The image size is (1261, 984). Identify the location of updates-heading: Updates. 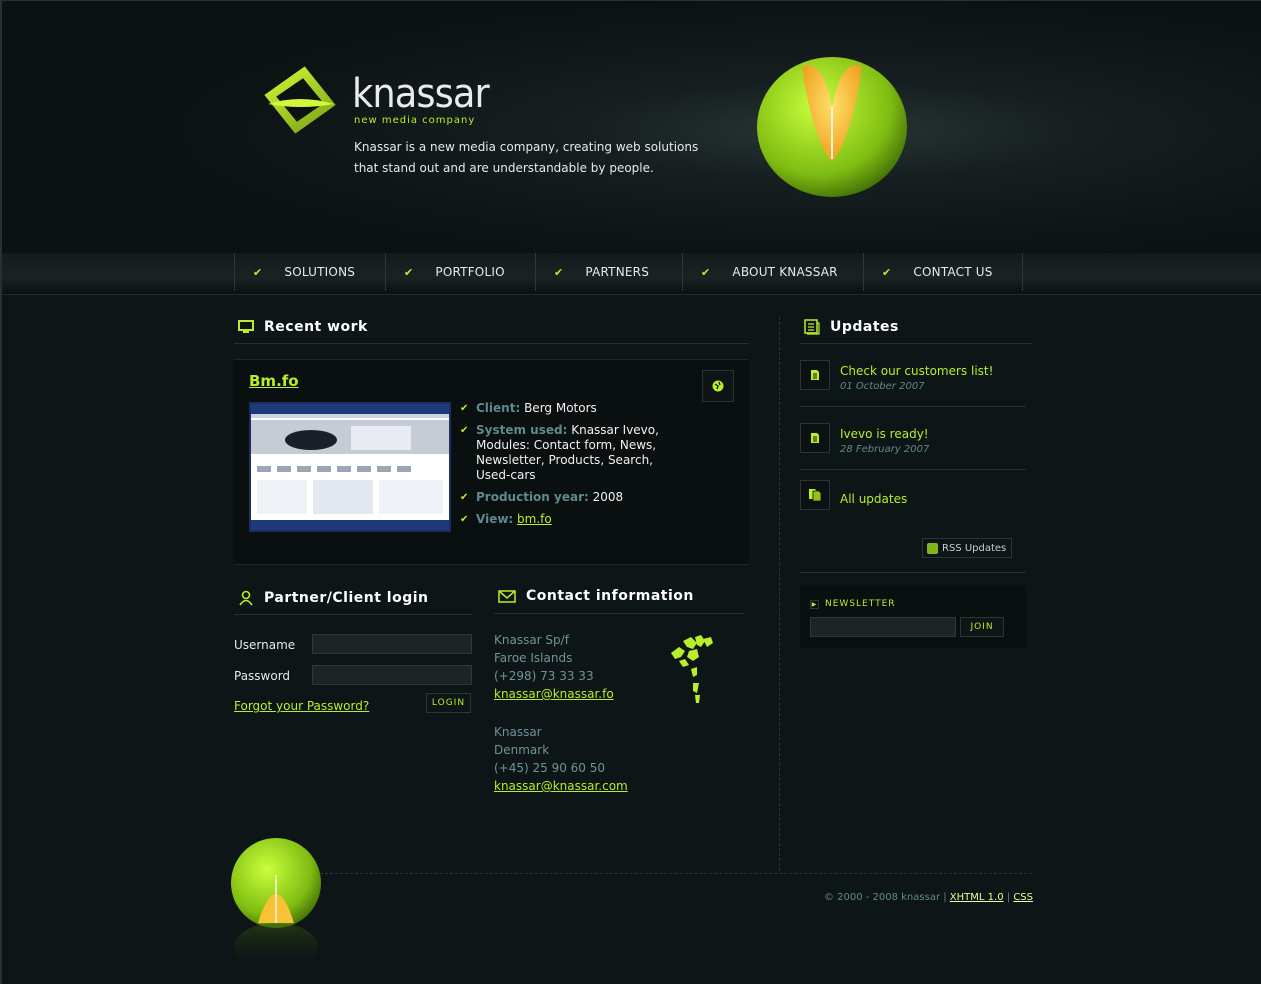
(851, 327).